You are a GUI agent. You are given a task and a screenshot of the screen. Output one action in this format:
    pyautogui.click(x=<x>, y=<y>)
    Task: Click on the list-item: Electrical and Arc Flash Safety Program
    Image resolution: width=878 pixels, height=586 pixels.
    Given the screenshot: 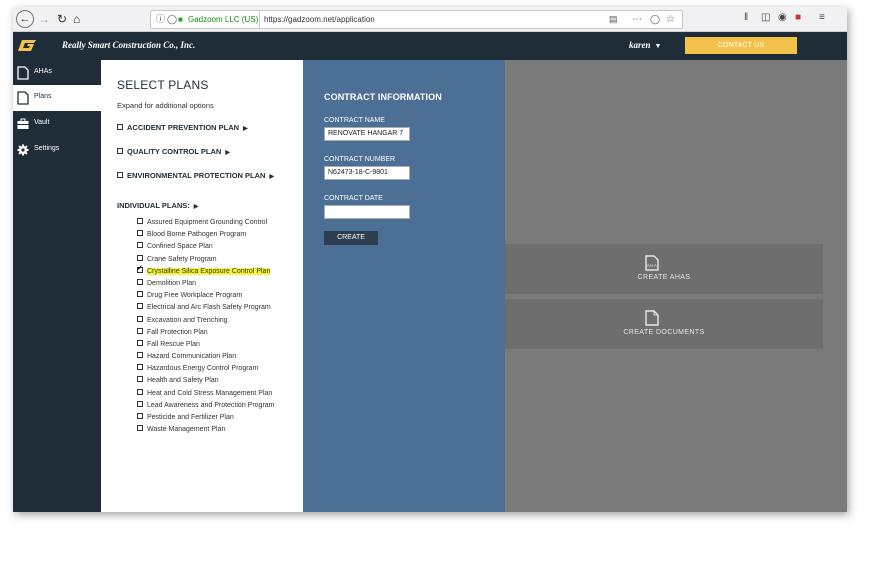 What is the action you would take?
    pyautogui.click(x=206, y=308)
    